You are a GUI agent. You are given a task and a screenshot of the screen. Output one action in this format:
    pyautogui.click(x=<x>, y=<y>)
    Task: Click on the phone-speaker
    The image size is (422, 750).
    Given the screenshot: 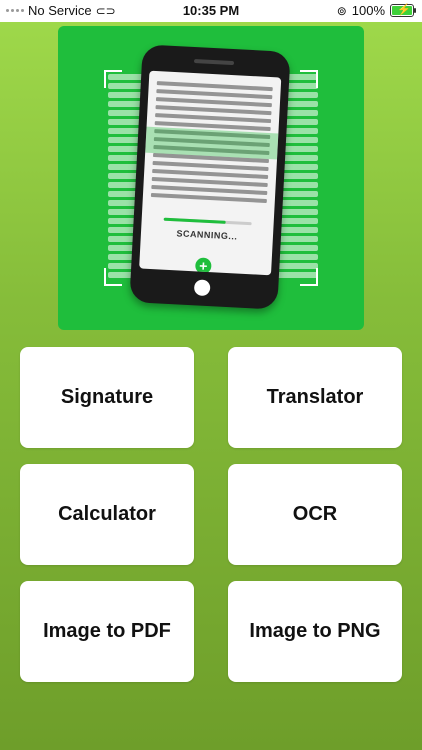 What is the action you would take?
    pyautogui.click(x=214, y=62)
    